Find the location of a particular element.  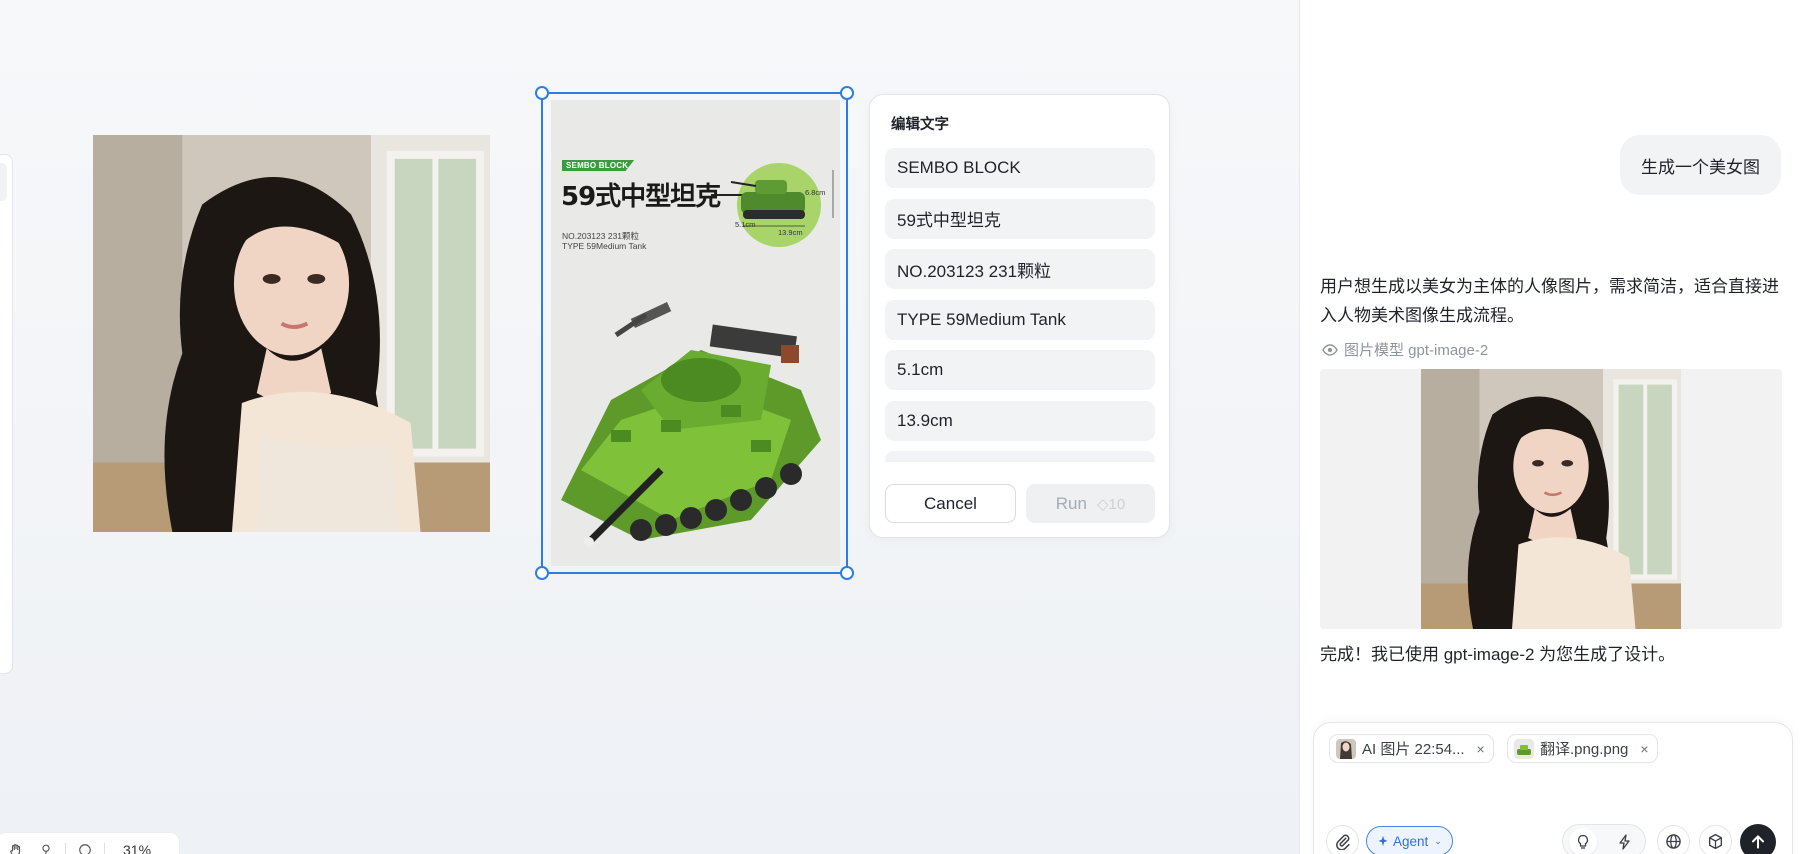

cube-icon is located at coordinates (1715, 841).